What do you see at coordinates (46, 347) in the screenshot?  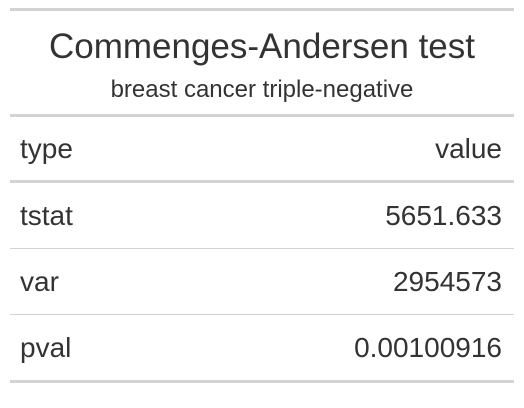 I see `row-type-cell: pval` at bounding box center [46, 347].